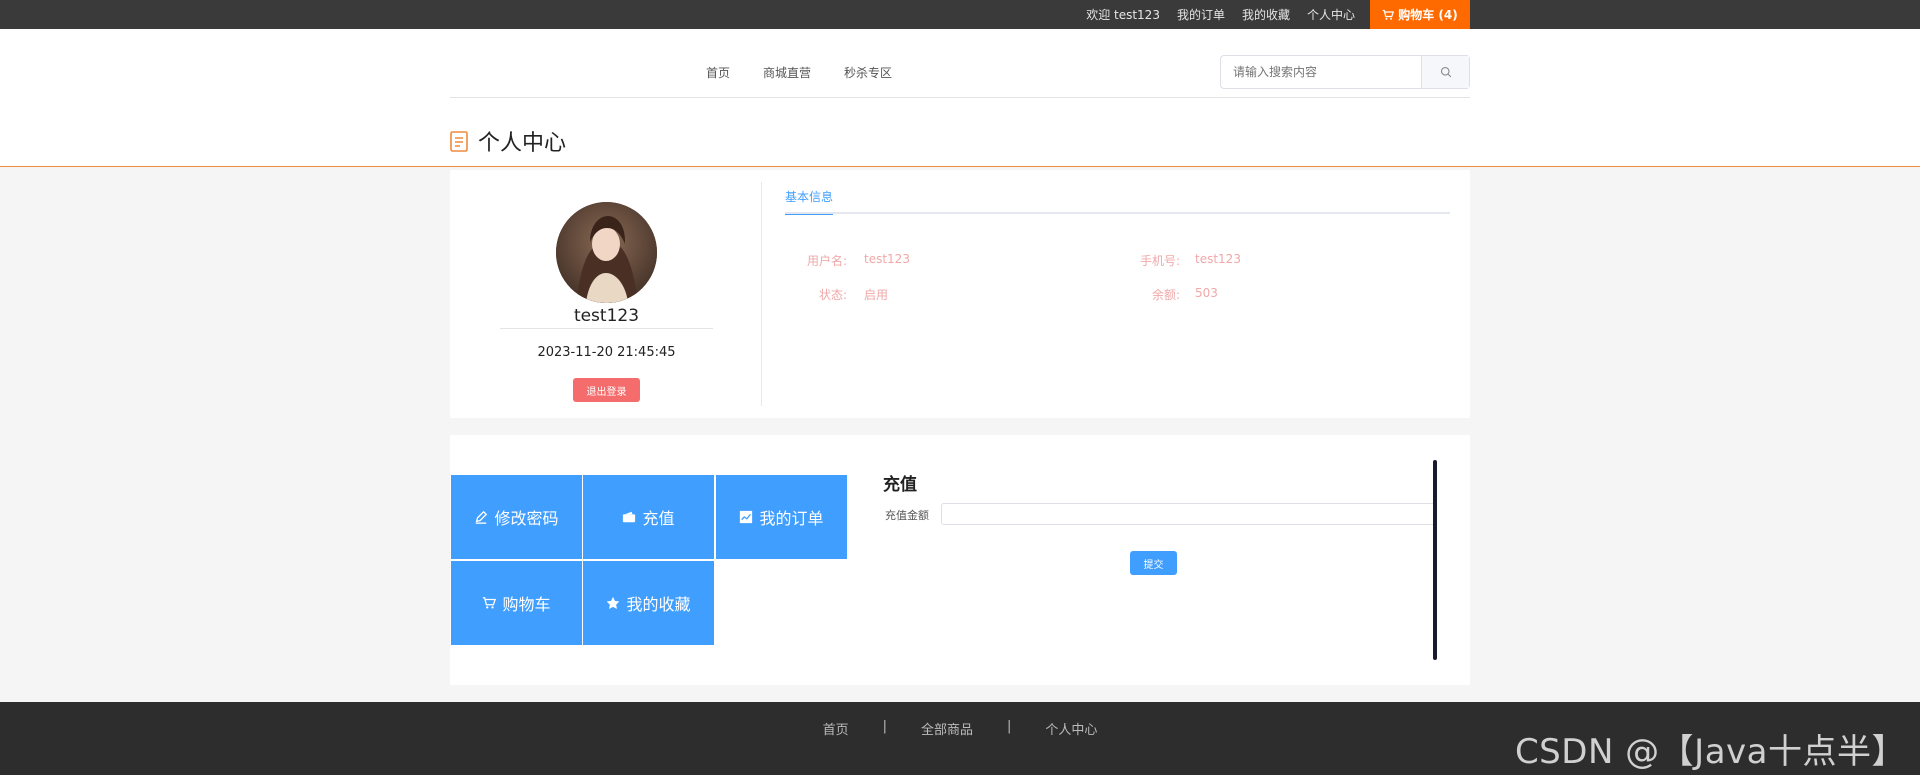 This screenshot has width=1920, height=775. What do you see at coordinates (887, 259) in the screenshot?
I see `value-username: test123` at bounding box center [887, 259].